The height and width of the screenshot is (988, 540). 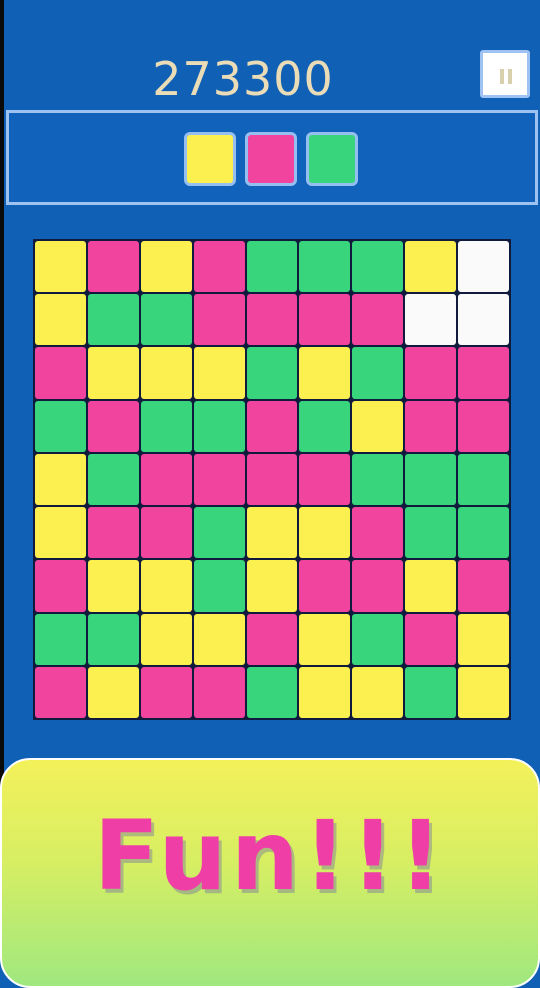 What do you see at coordinates (502, 76) in the screenshot?
I see `pause-icon` at bounding box center [502, 76].